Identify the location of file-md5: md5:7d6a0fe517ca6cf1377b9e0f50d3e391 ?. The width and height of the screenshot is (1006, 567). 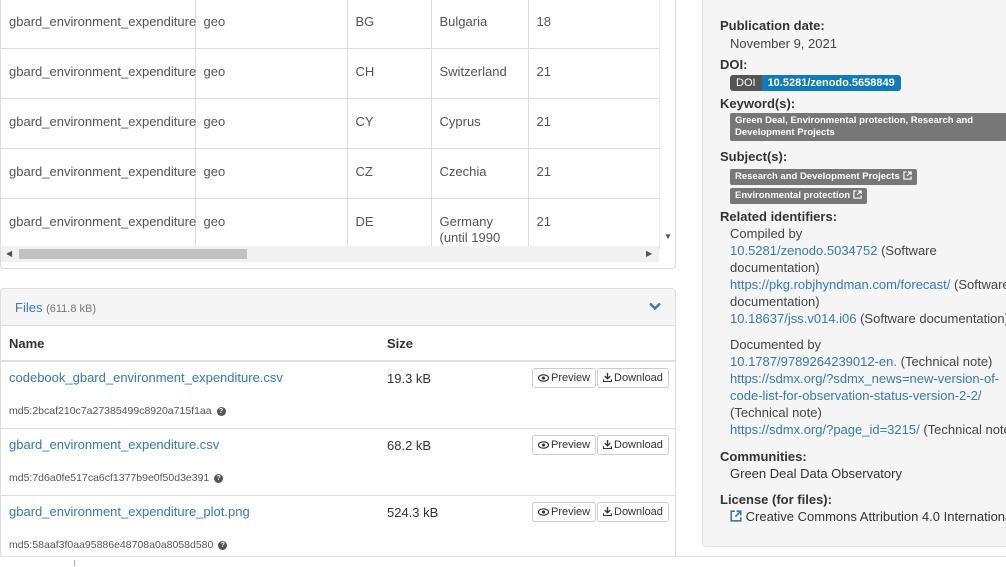
(116, 478).